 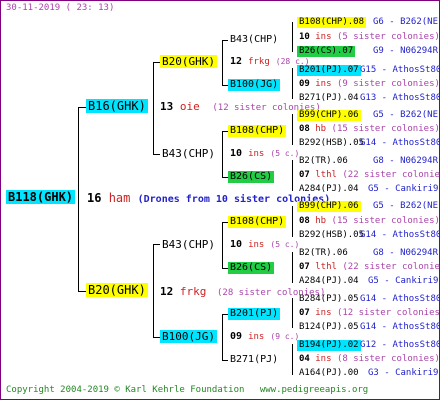 I want to click on great-grandmother-node: B201(PJ), so click(x=254, y=314).